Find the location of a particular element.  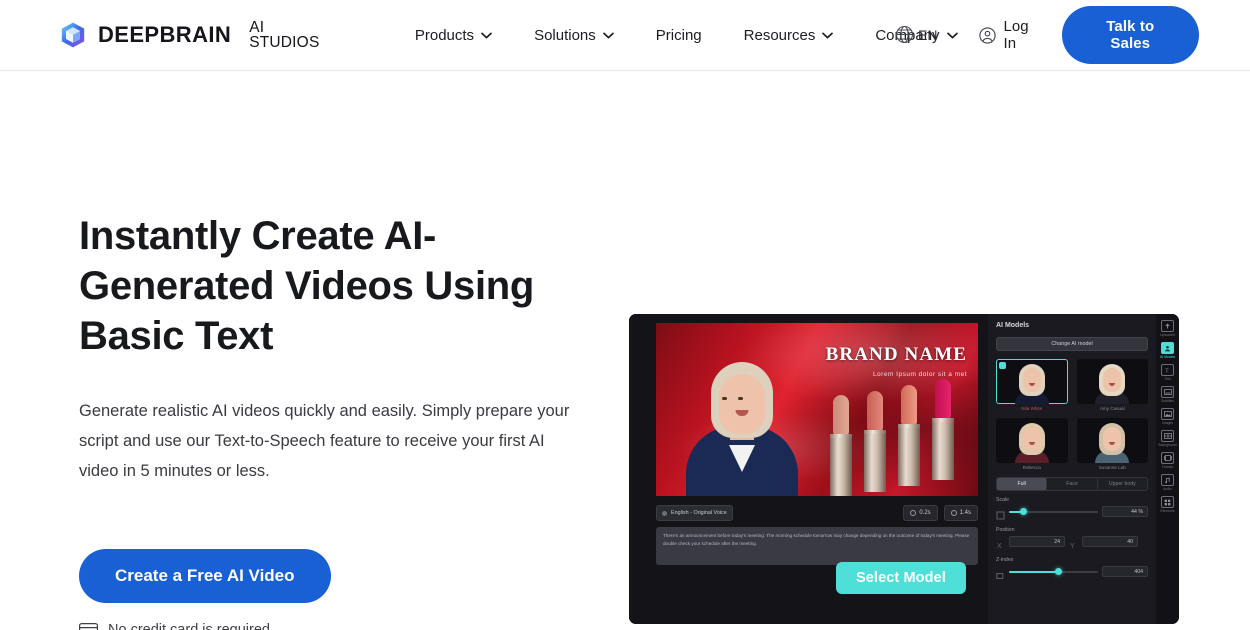

presenter-face is located at coordinates (742, 404).